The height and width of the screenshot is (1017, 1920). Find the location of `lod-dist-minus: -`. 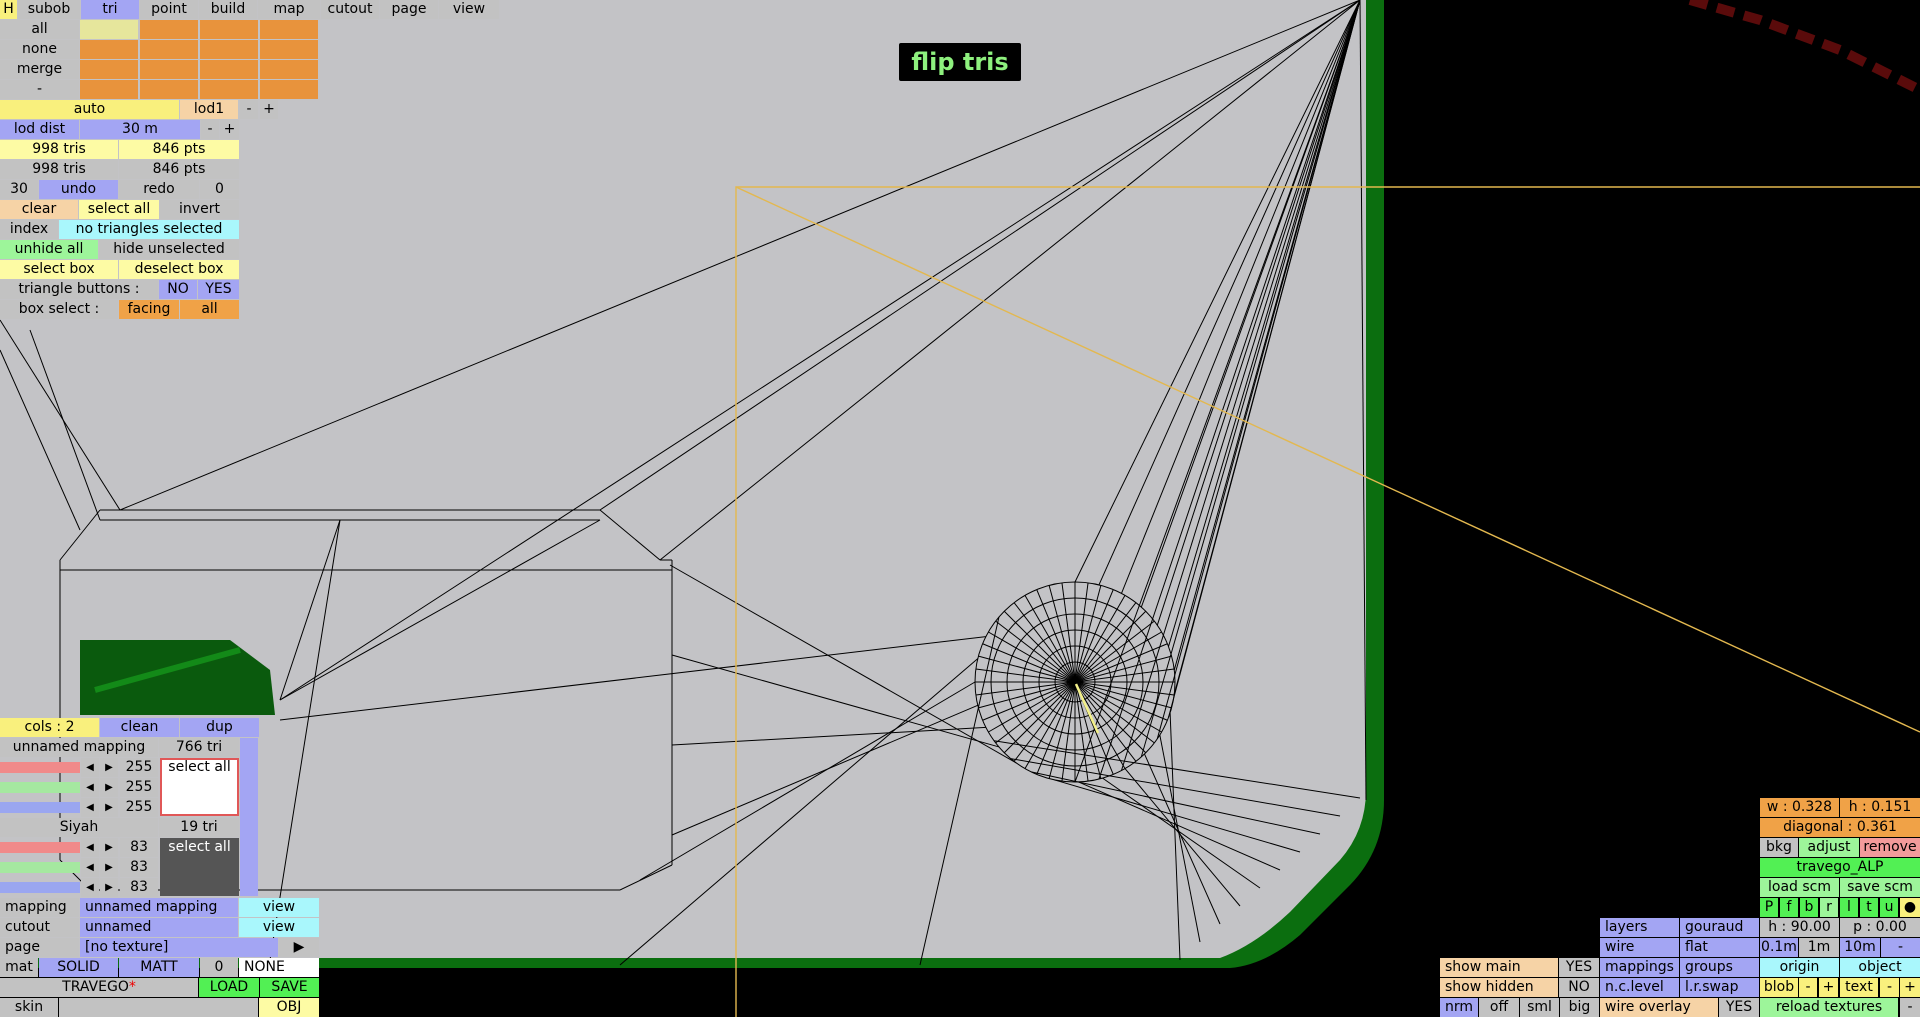

lod-dist-minus: - is located at coordinates (210, 129).